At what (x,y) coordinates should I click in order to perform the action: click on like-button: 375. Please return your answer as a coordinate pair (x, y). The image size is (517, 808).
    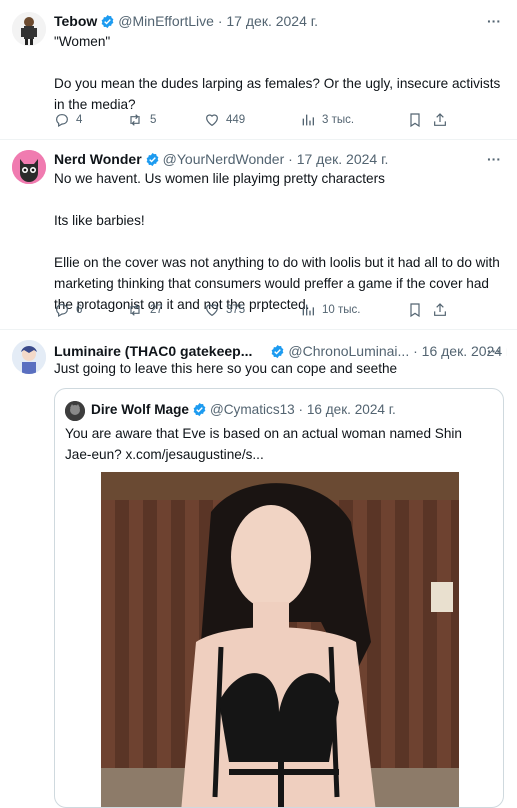
    Looking at the image, I should click on (224, 310).